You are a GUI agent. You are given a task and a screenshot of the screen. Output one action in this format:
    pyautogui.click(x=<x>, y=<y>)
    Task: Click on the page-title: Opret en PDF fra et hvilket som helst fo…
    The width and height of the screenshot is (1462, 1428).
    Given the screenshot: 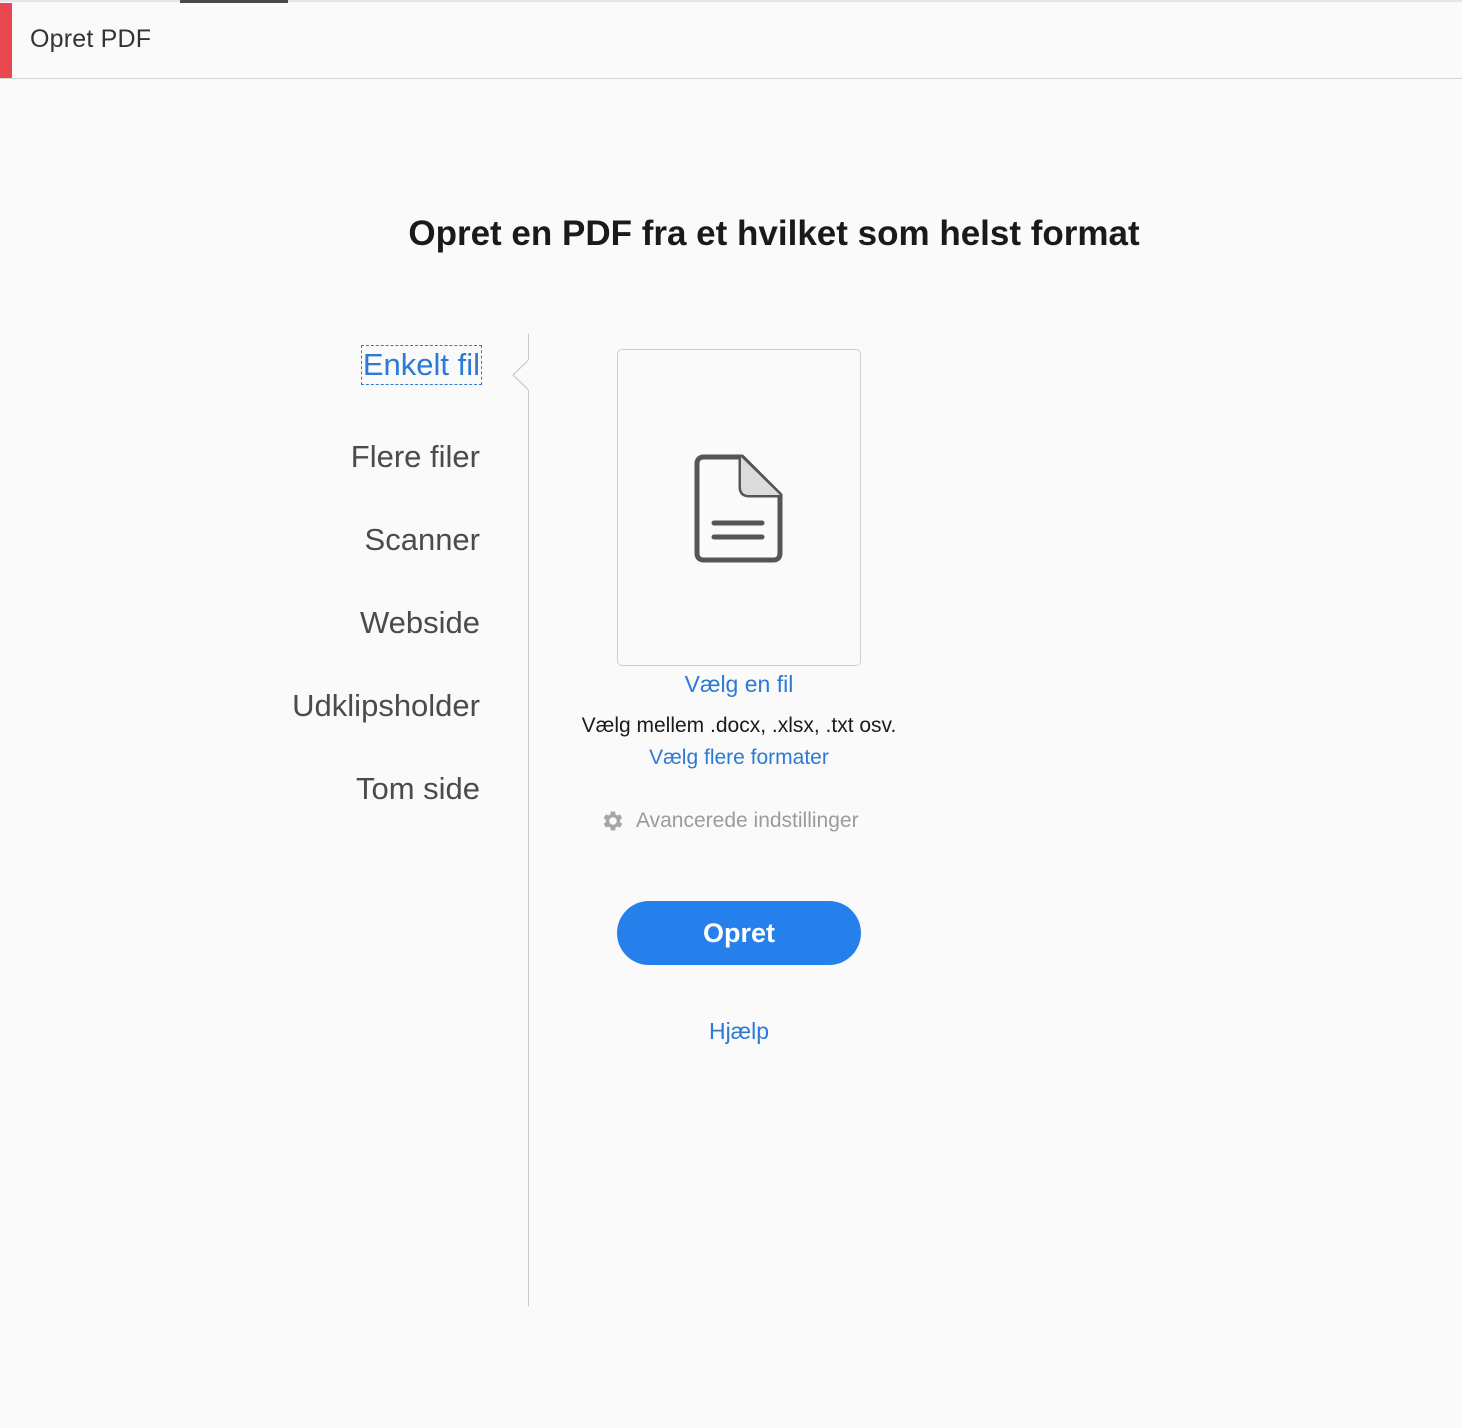 What is the action you would take?
    pyautogui.click(x=774, y=233)
    